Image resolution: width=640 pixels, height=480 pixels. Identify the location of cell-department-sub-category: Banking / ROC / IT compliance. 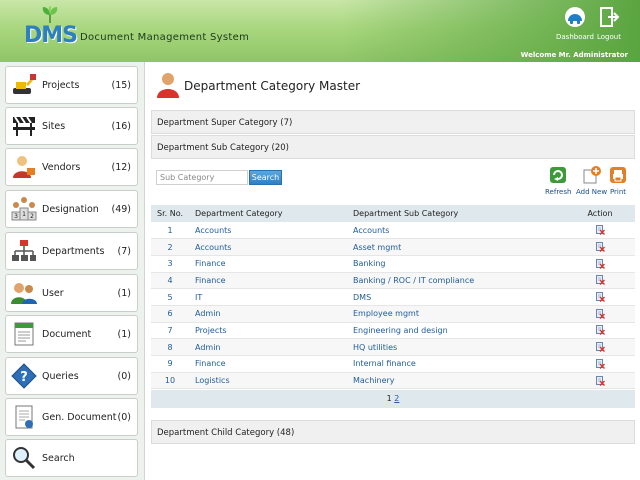
(456, 281).